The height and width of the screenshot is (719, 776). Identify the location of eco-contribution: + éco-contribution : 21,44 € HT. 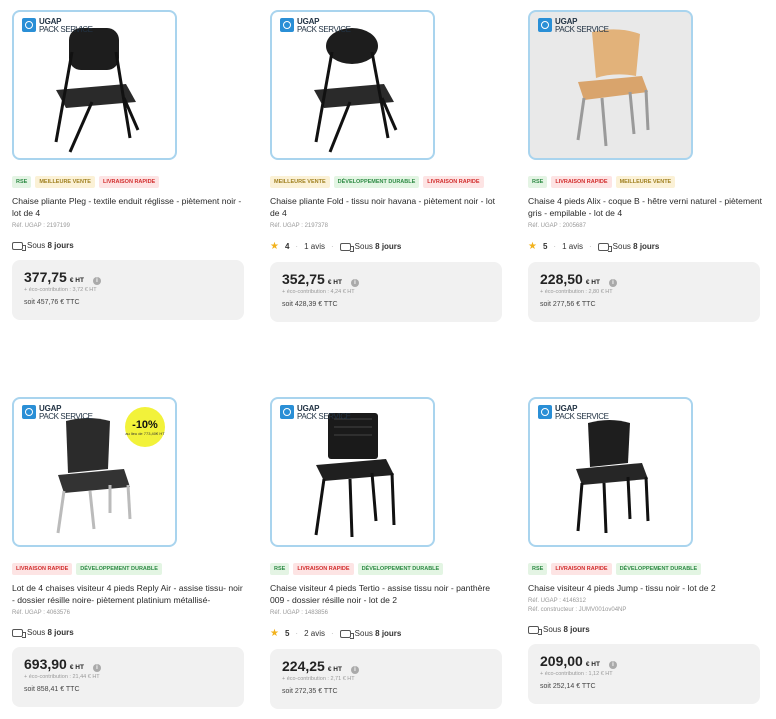
(62, 677).